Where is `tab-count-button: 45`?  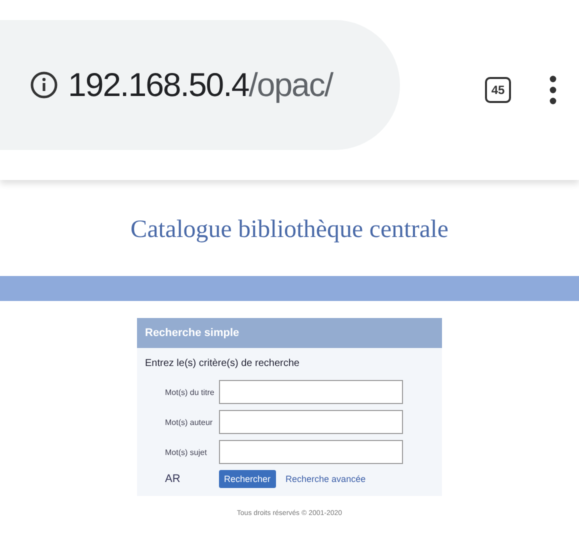
tab-count-button: 45 is located at coordinates (498, 90).